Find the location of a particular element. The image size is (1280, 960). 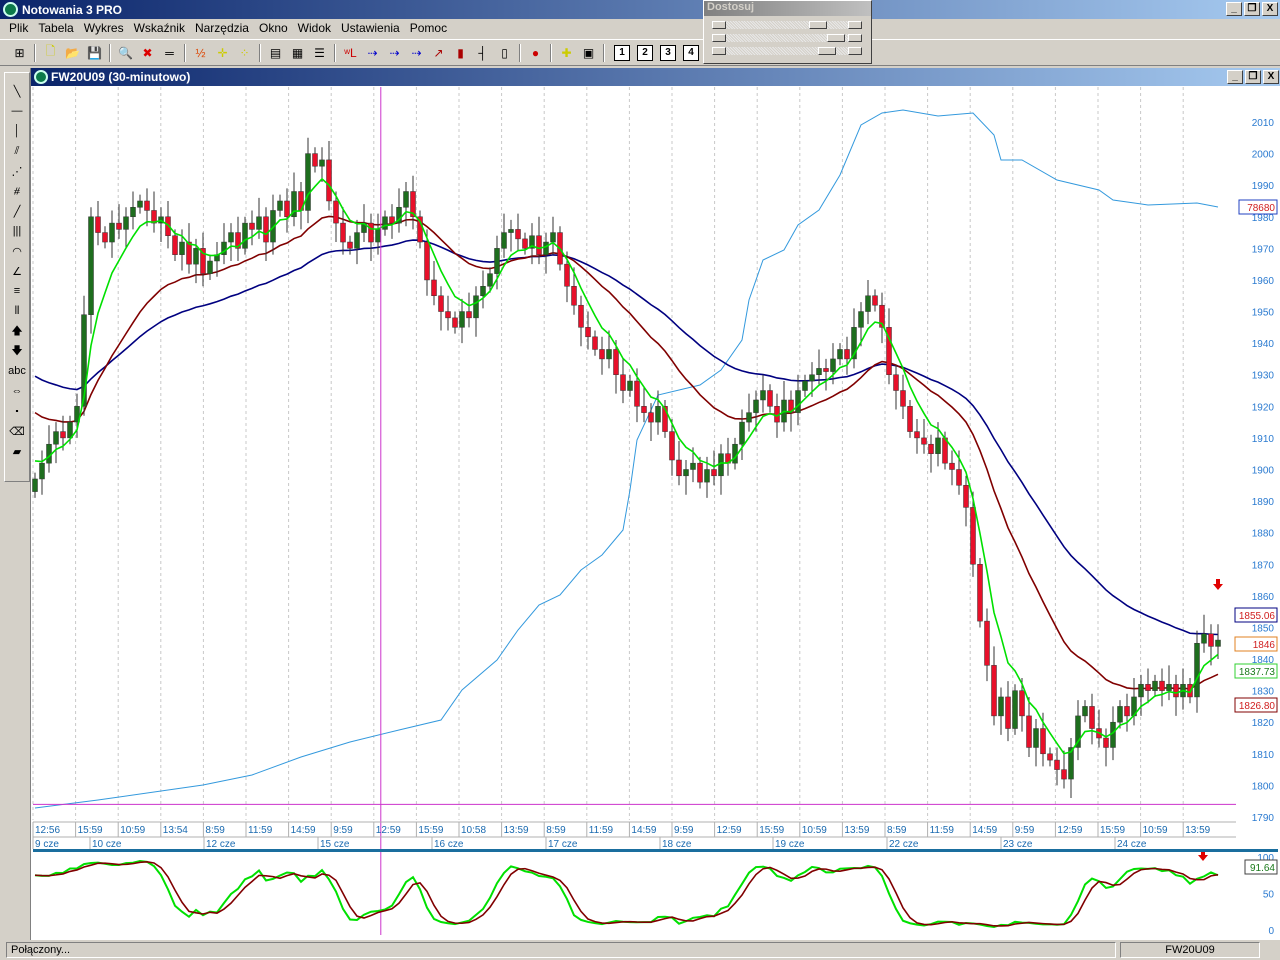

slider-track is located at coordinates (787, 25).